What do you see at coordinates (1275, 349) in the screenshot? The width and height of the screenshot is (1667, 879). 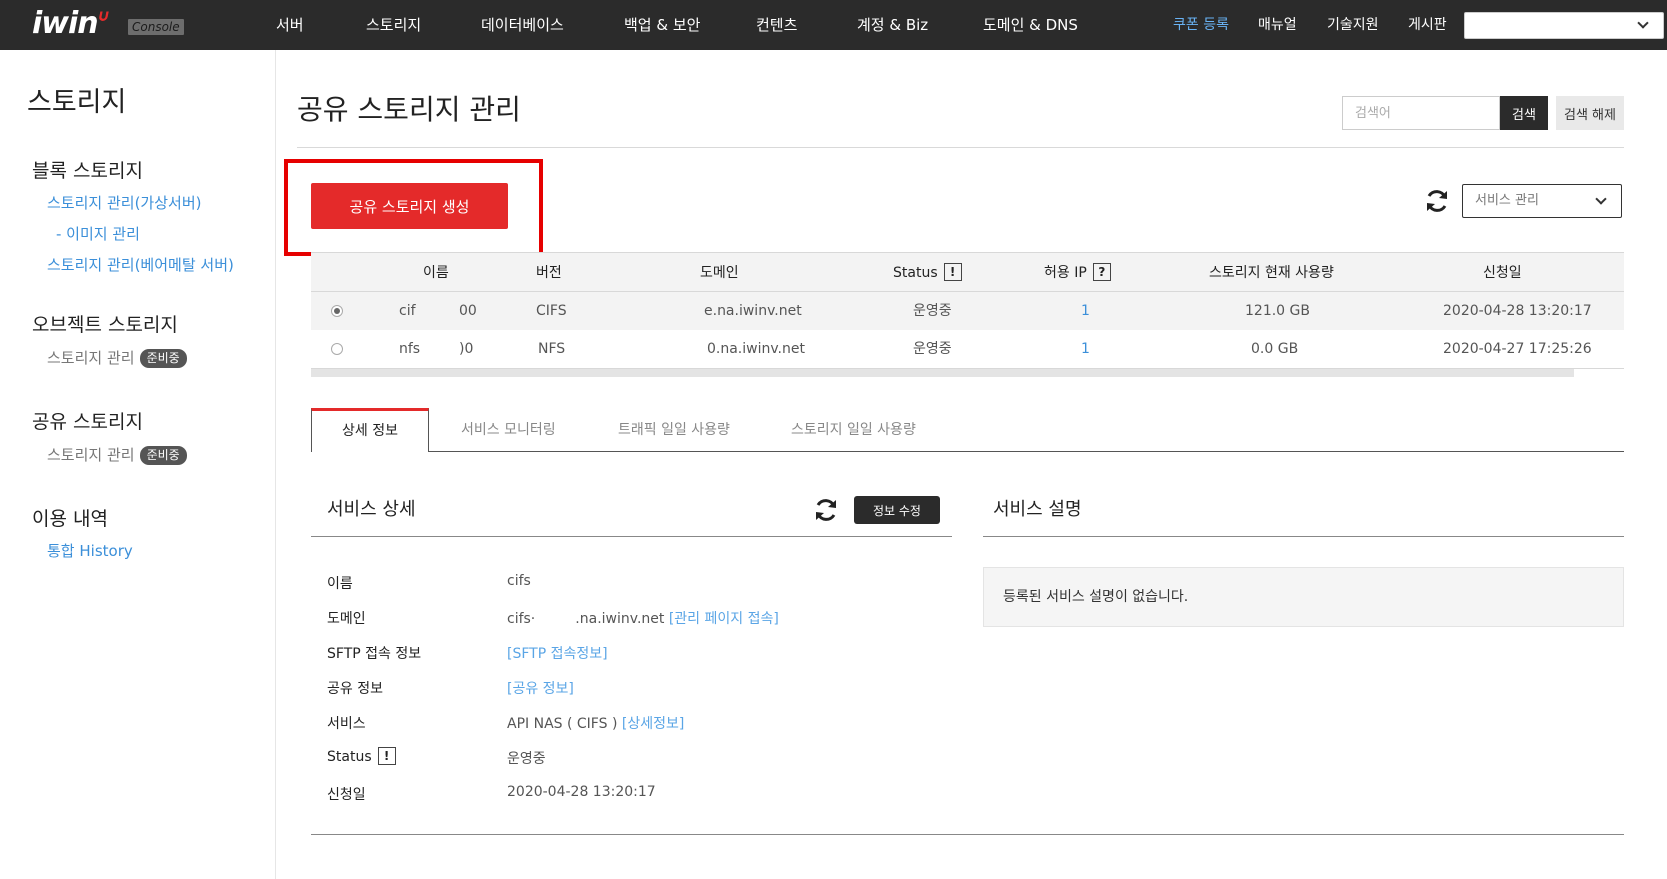 I see `cell-usage: 0.0 GB` at bounding box center [1275, 349].